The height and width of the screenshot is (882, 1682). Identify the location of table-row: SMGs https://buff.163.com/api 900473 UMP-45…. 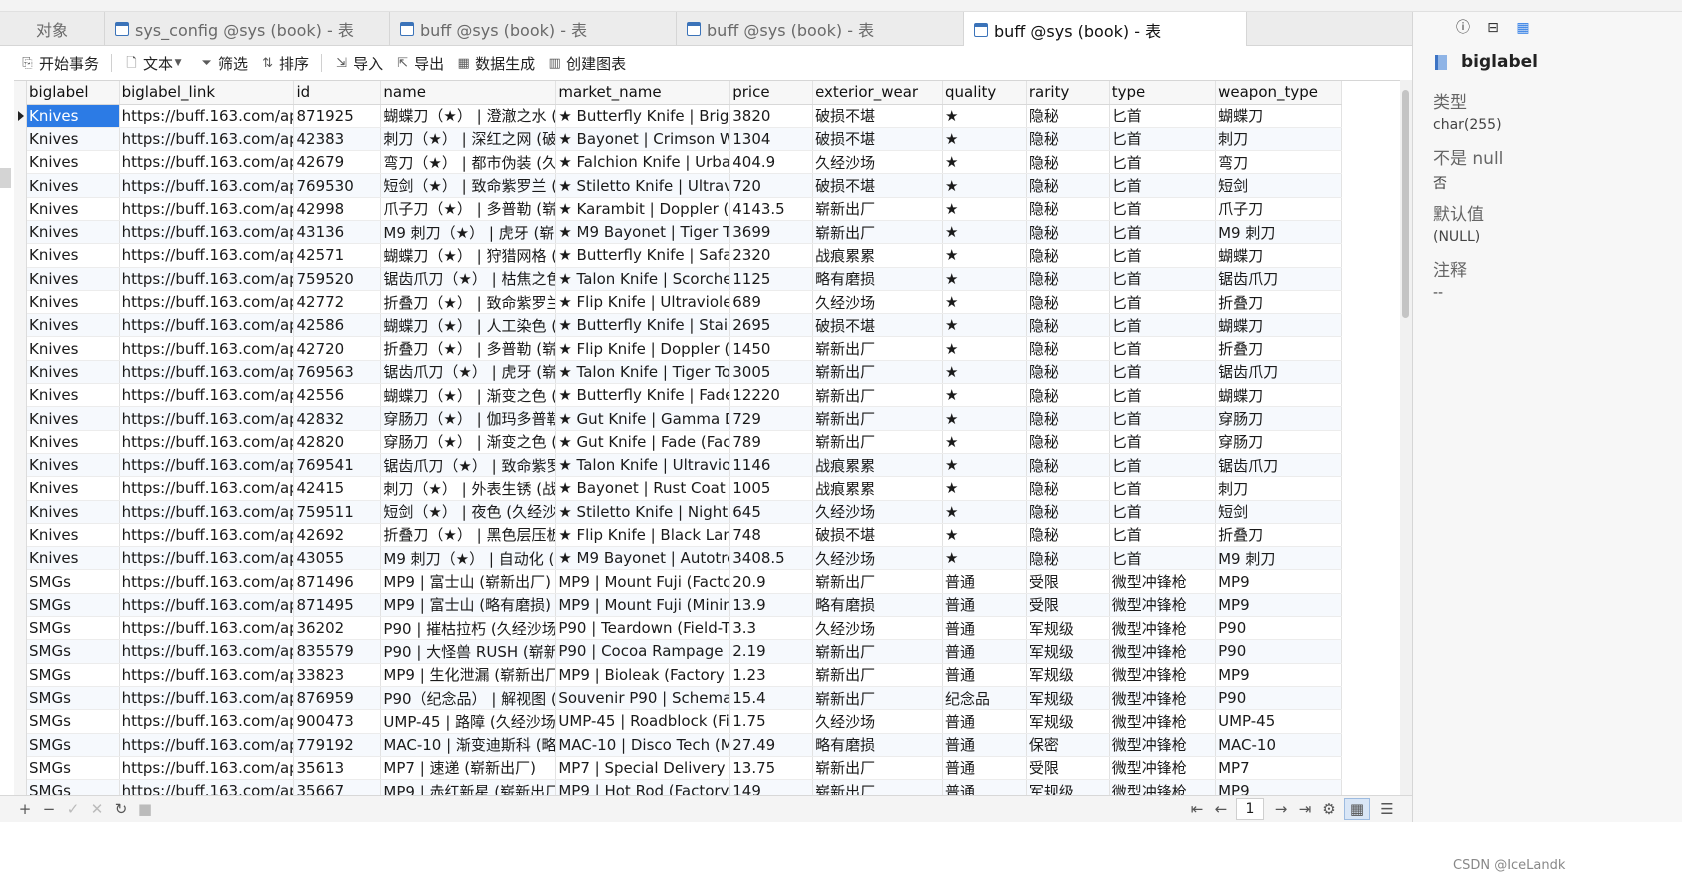
(684, 721).